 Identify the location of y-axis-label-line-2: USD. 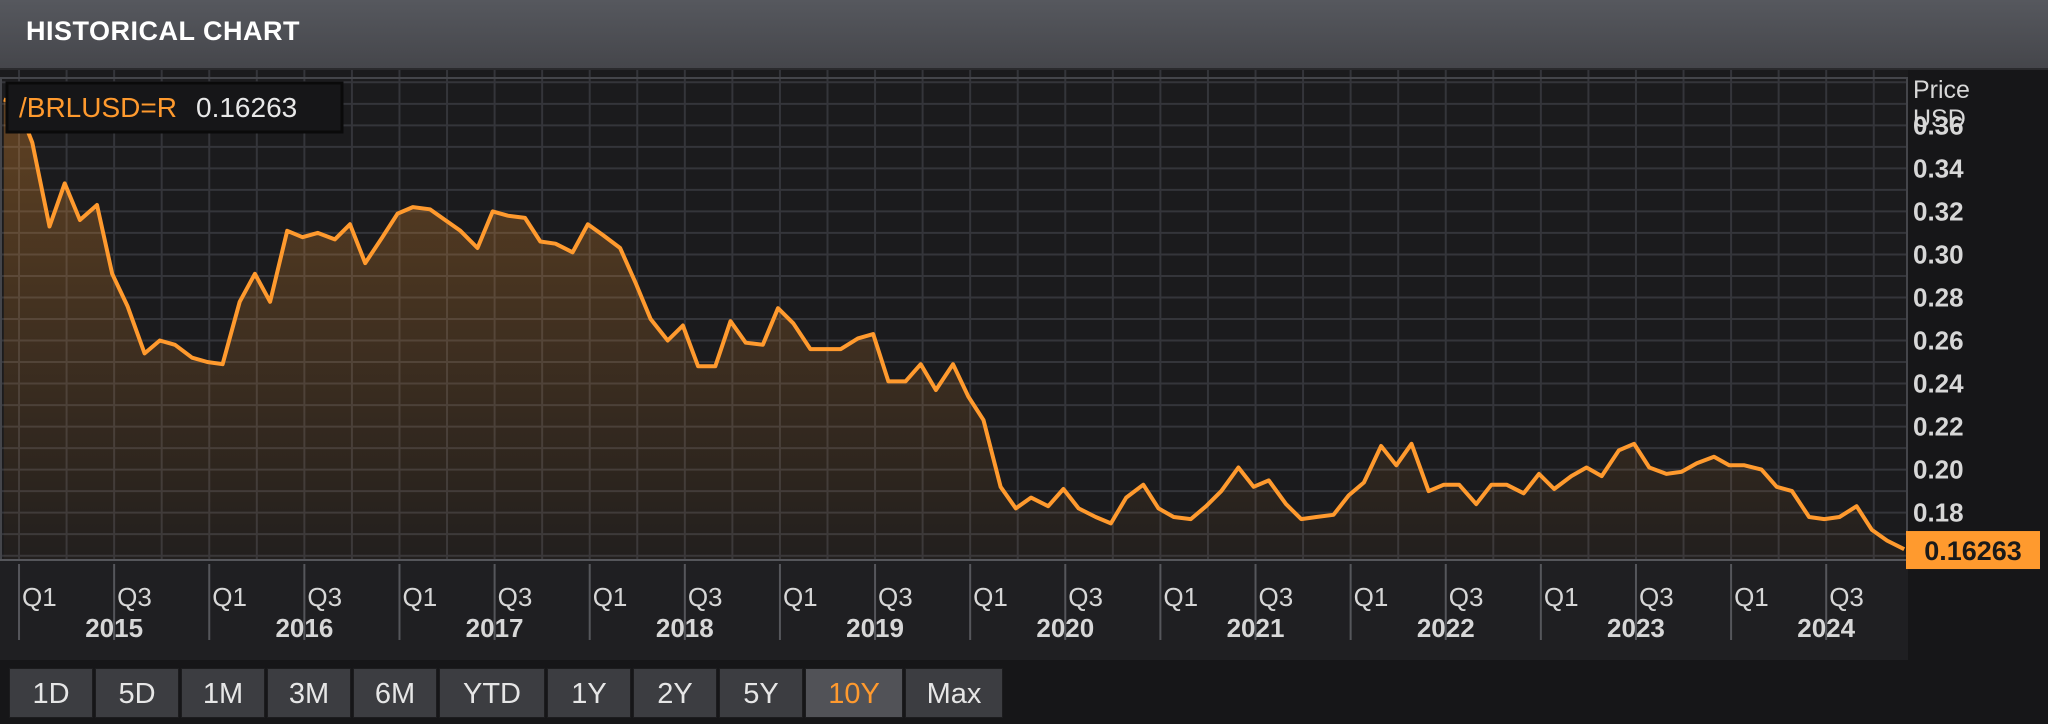
(1939, 119).